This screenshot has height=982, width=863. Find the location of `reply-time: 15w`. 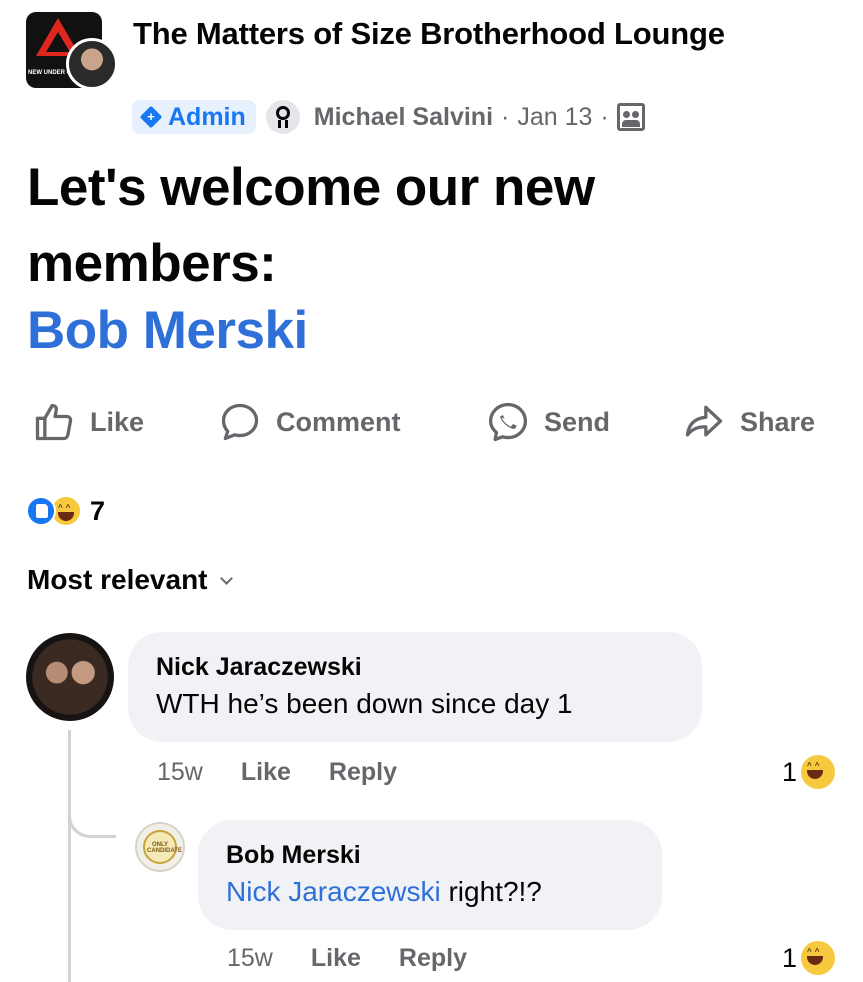

reply-time: 15w is located at coordinates (250, 958).